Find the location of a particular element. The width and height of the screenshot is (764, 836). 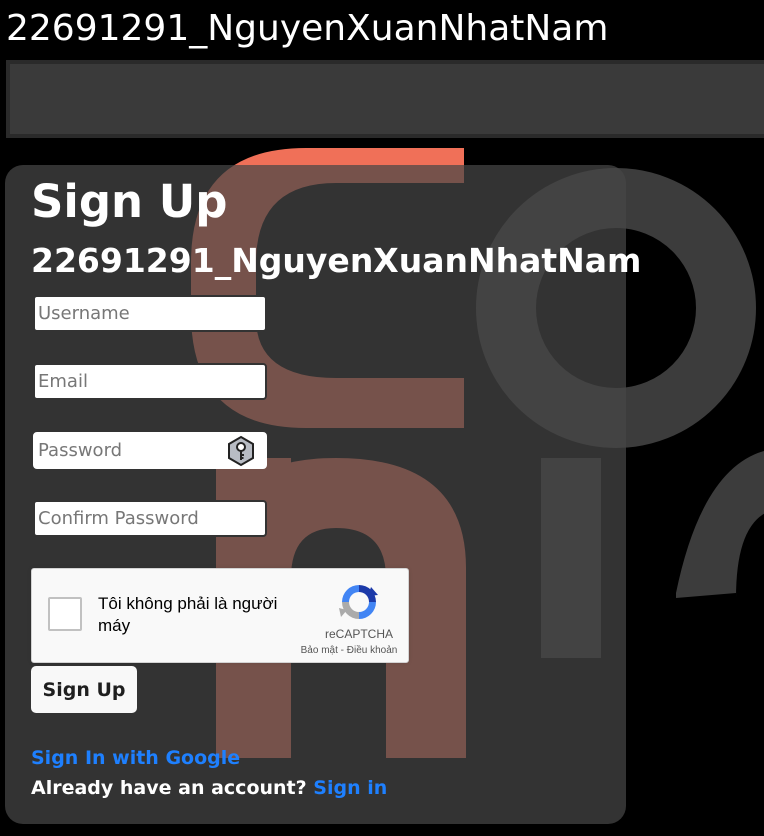

recaptcha-privacy-link: Bảo mật is located at coordinates (319, 650).